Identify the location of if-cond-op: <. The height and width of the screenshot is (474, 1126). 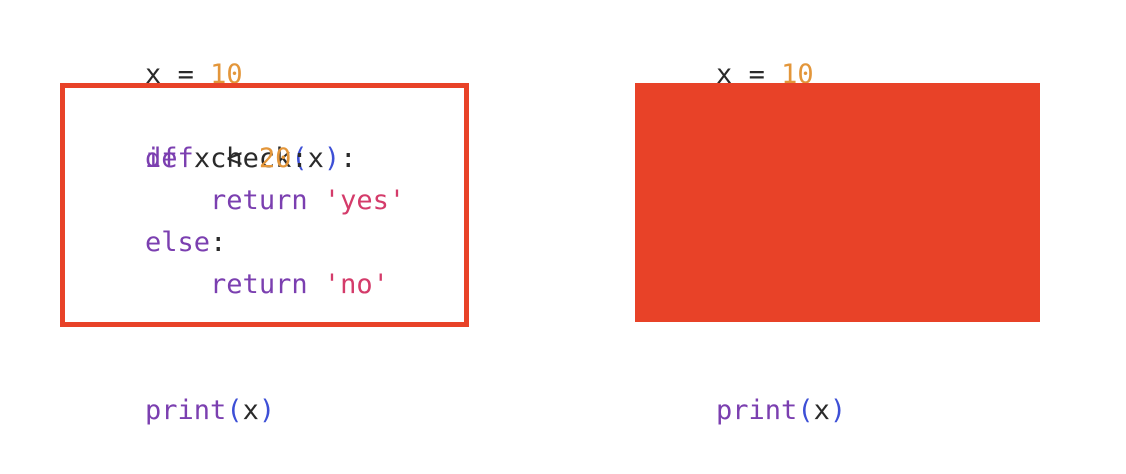
(234, 158).